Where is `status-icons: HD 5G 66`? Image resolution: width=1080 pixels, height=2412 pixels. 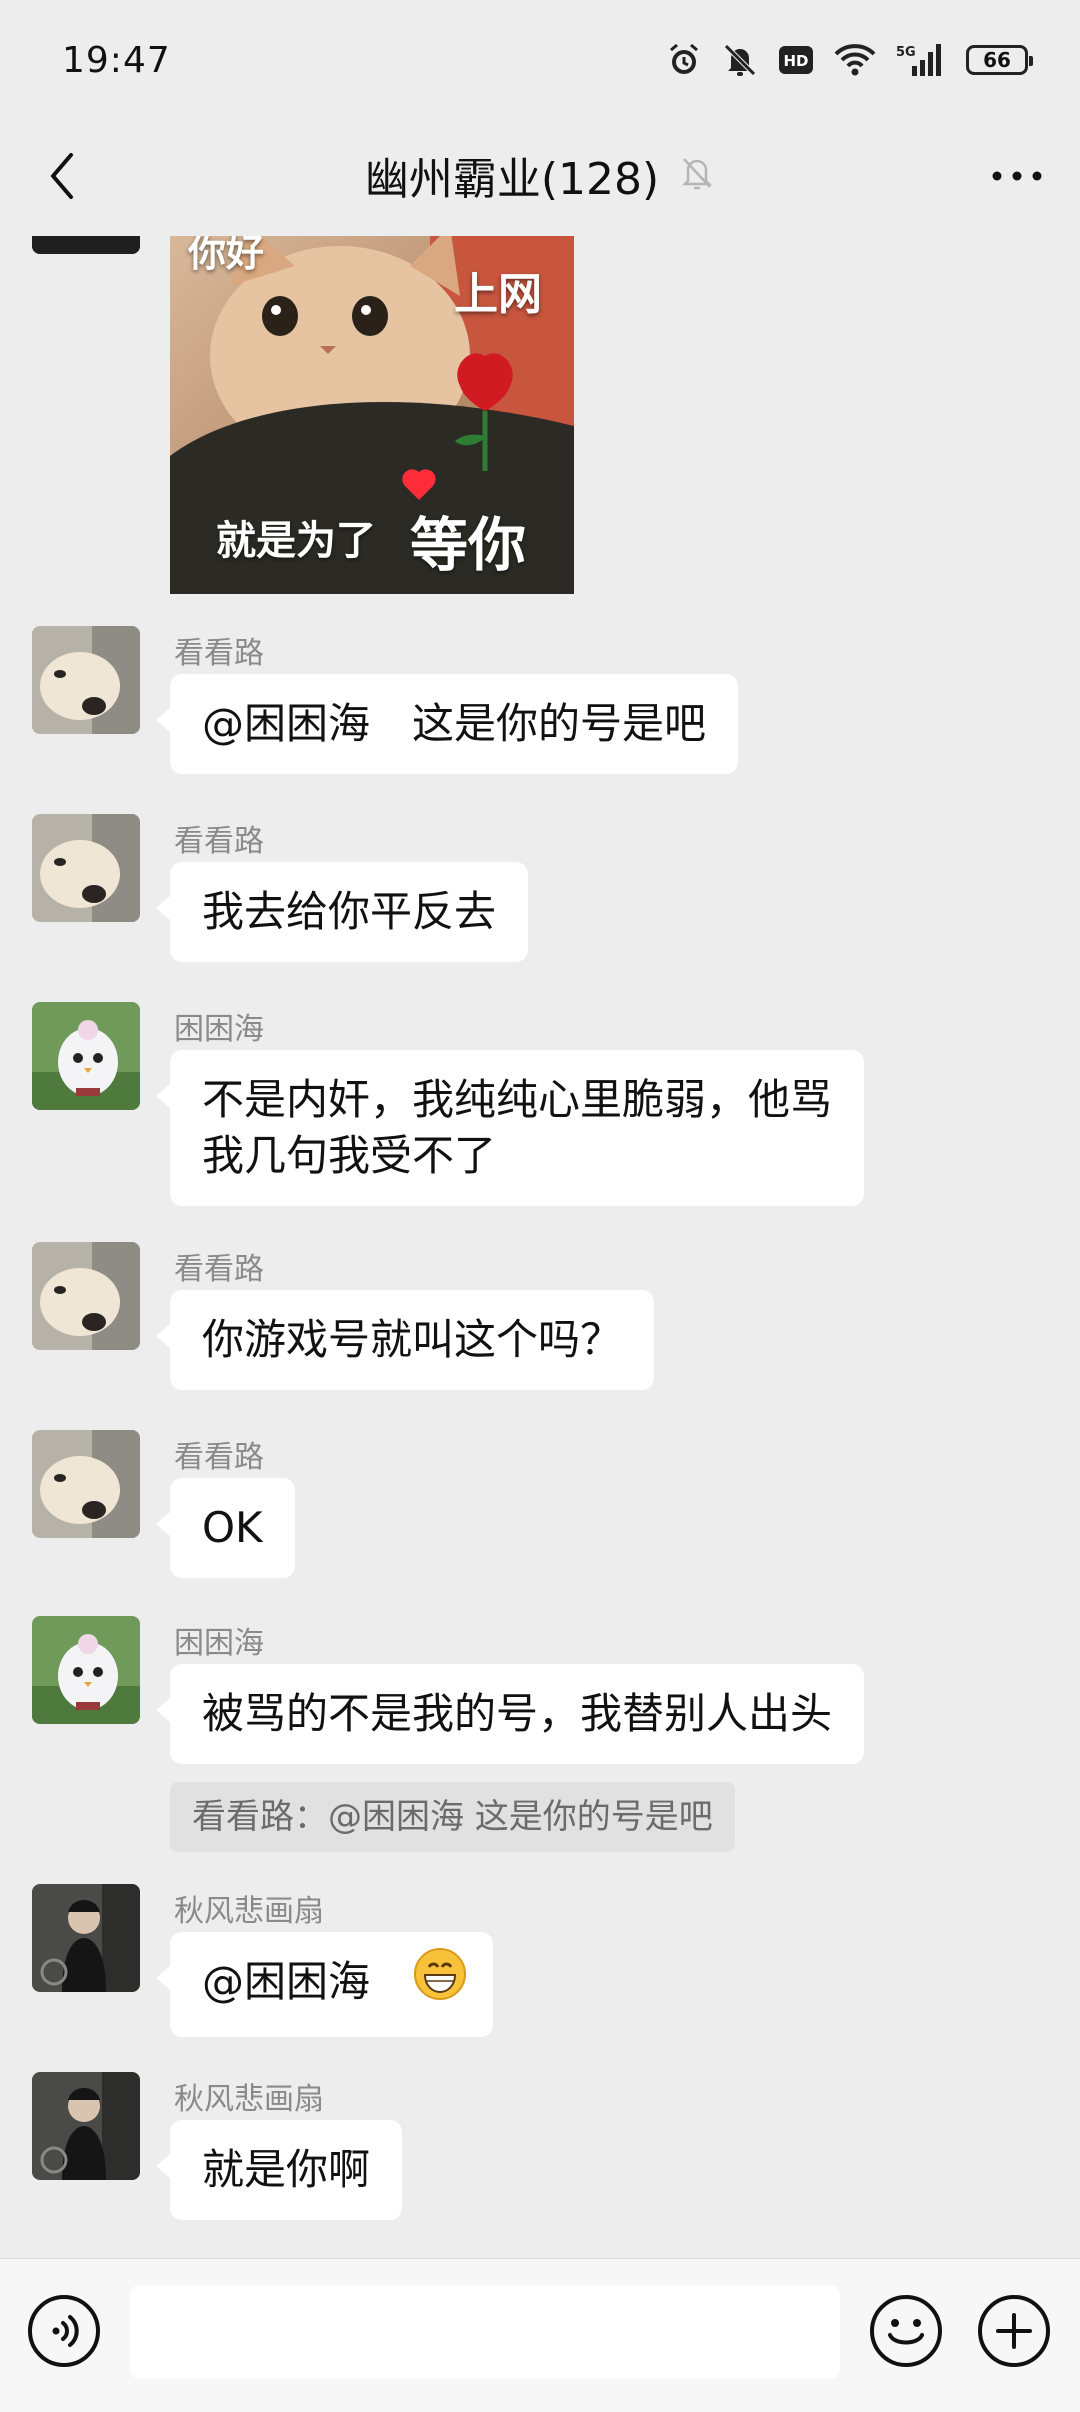 status-icons: HD 5G 66 is located at coordinates (849, 60).